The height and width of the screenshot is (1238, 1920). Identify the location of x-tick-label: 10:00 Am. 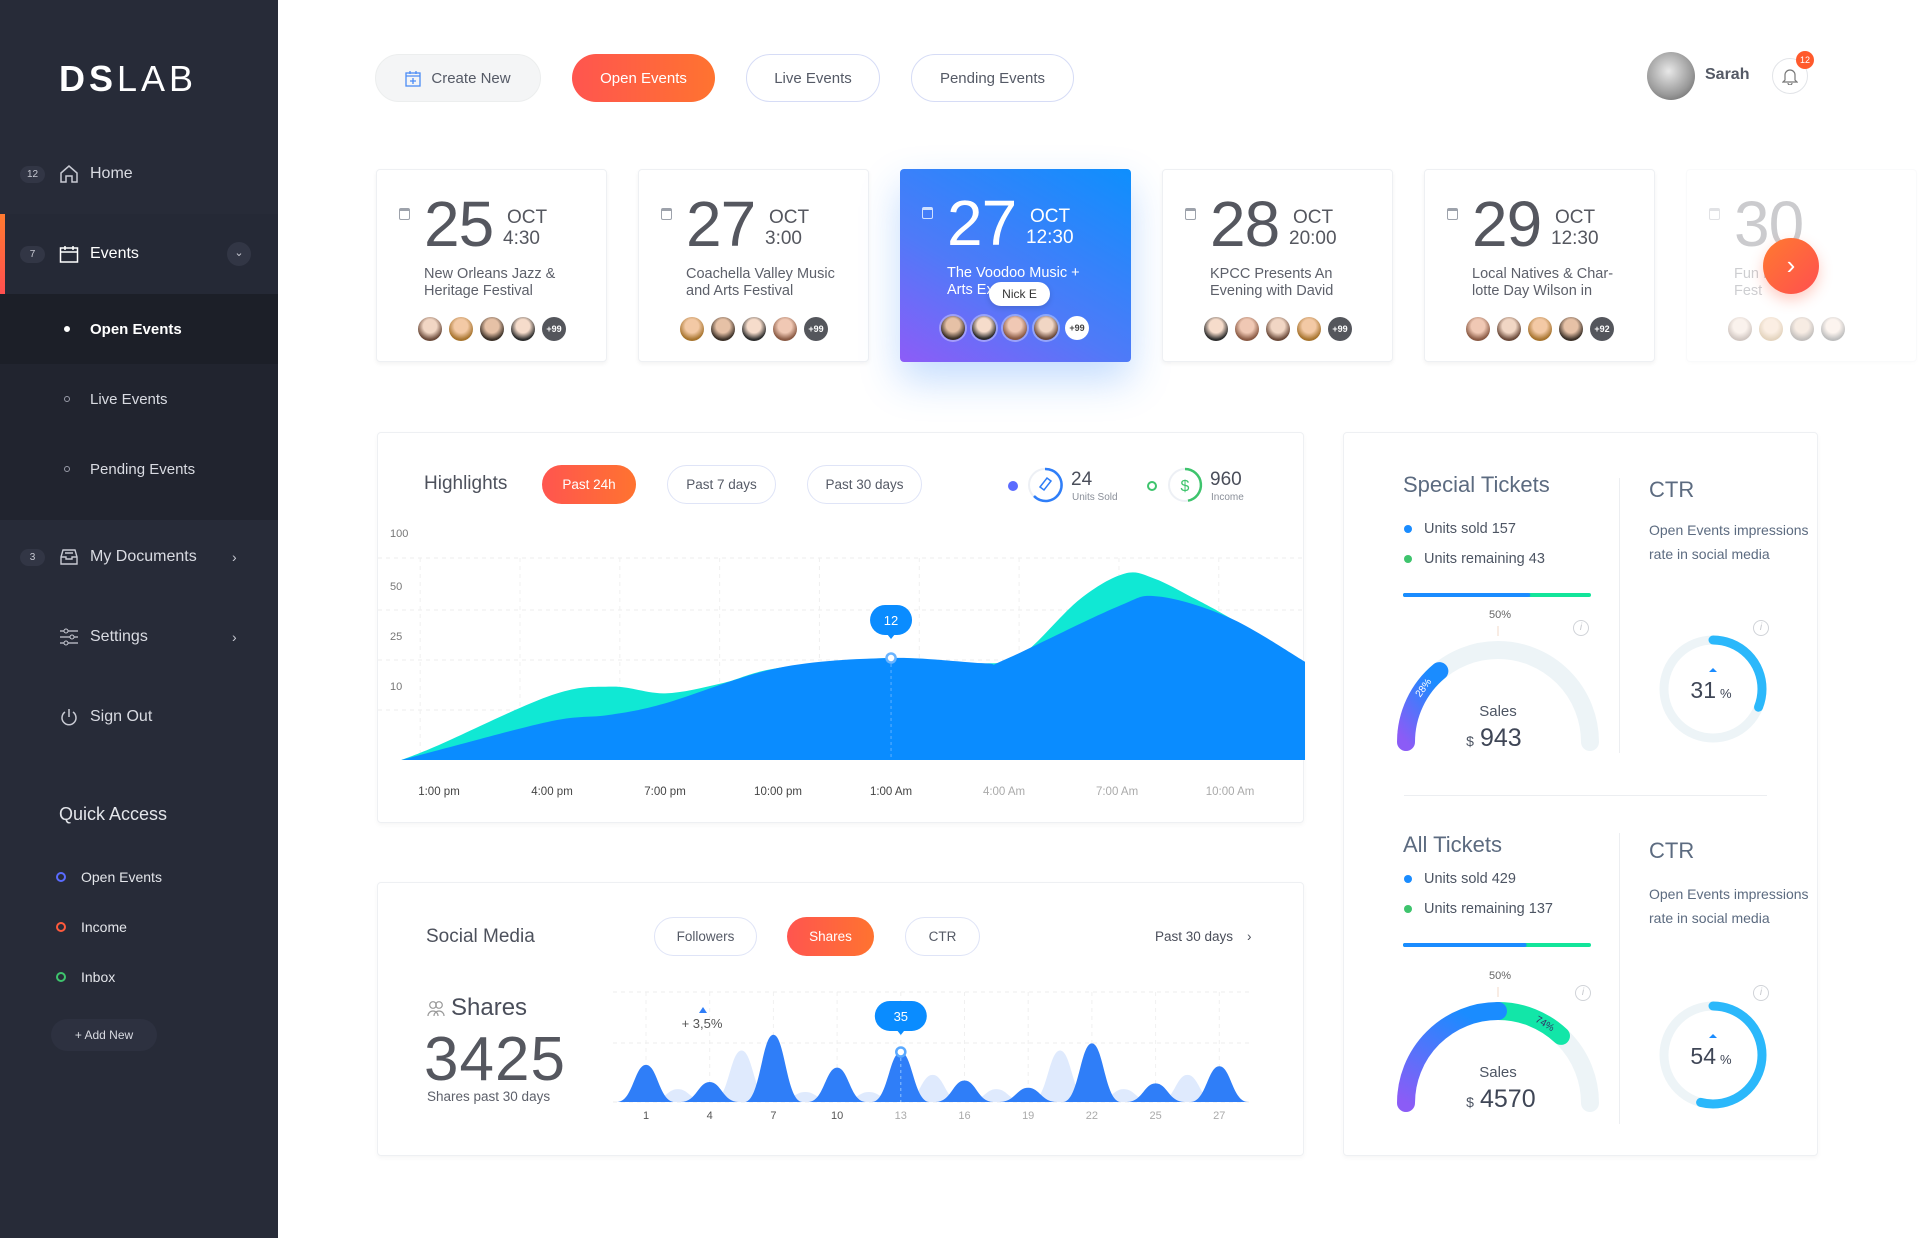
(1230, 792).